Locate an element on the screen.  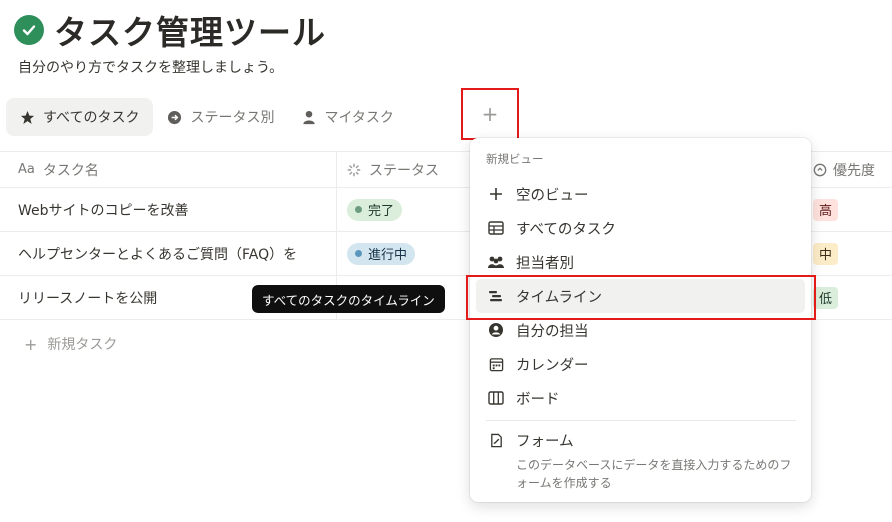
task-name-cell: Webサイトのコピーを改善 is located at coordinates (176, 209).